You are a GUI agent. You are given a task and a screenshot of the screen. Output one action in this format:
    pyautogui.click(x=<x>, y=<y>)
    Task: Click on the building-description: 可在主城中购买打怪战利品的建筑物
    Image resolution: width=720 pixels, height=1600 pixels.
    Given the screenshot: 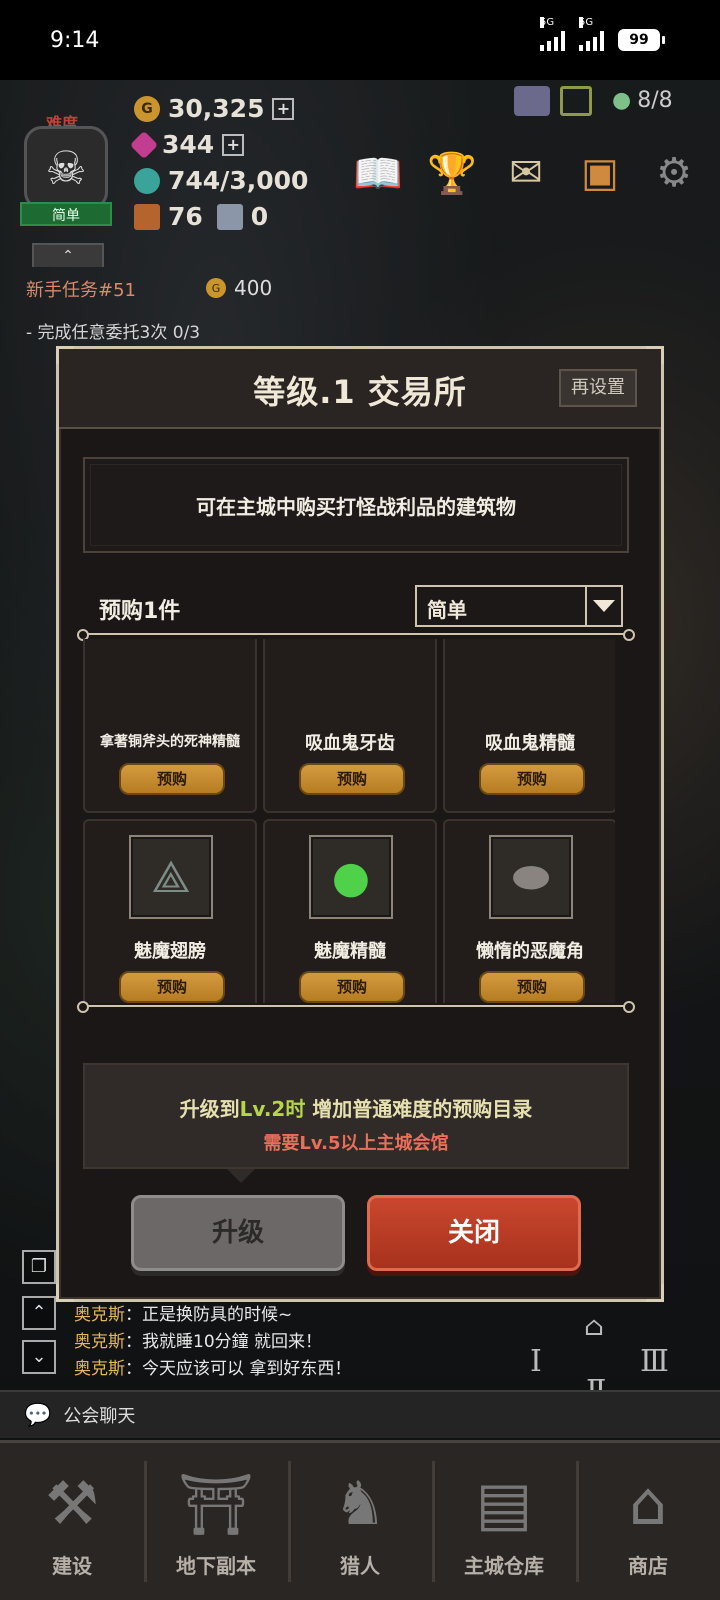 What is the action you would take?
    pyautogui.click(x=356, y=505)
    